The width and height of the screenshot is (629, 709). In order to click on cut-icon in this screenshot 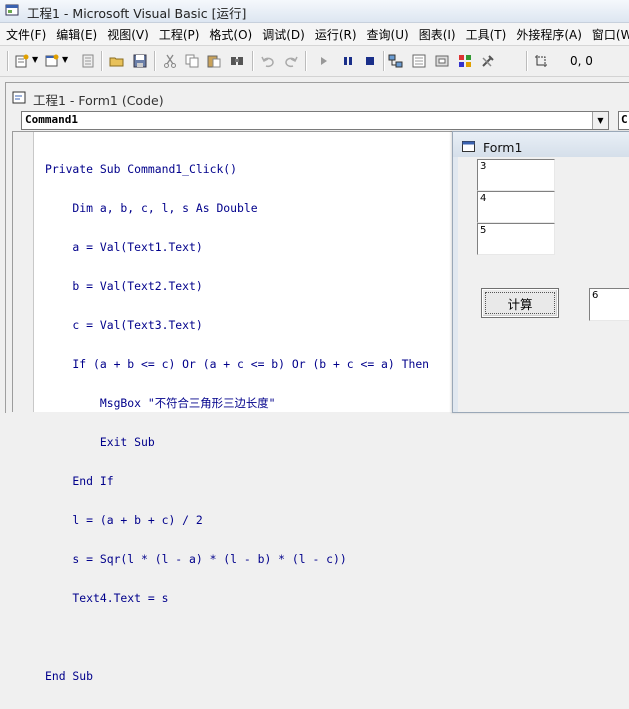, I will do `click(170, 61)`.